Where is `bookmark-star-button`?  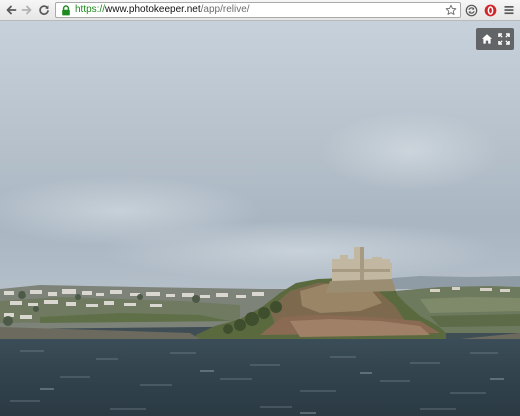 bookmark-star-button is located at coordinates (451, 10).